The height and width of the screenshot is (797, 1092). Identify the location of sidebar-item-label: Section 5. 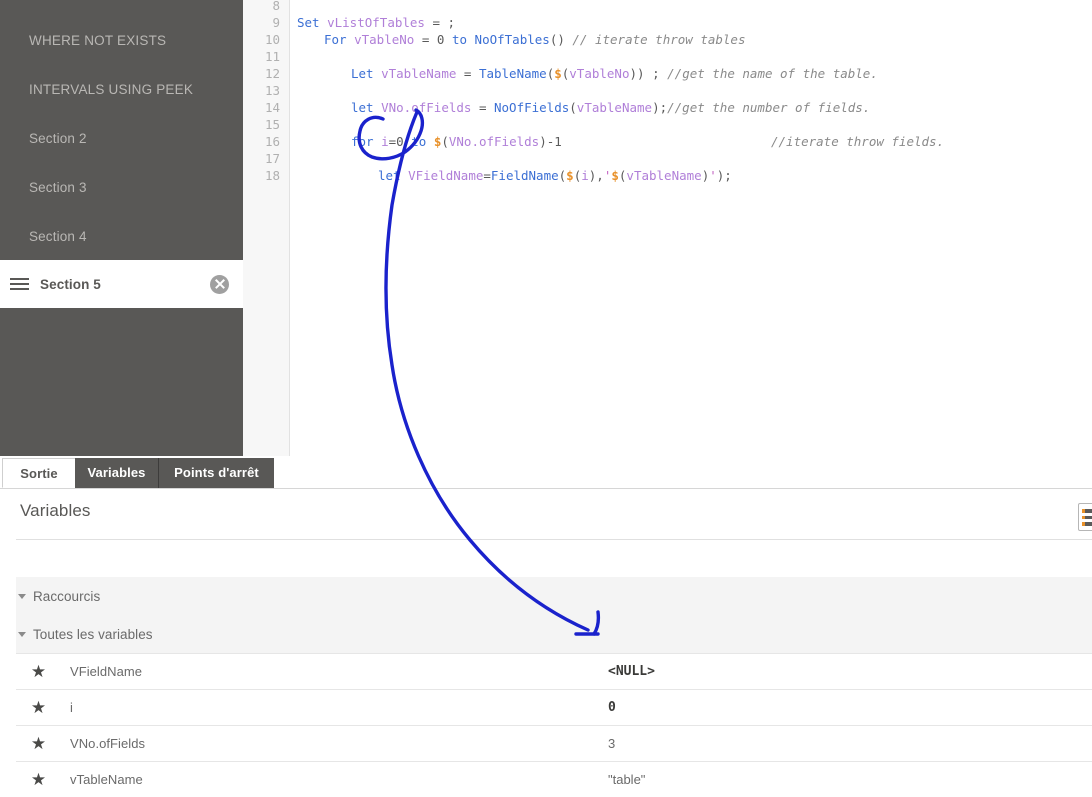
(70, 284).